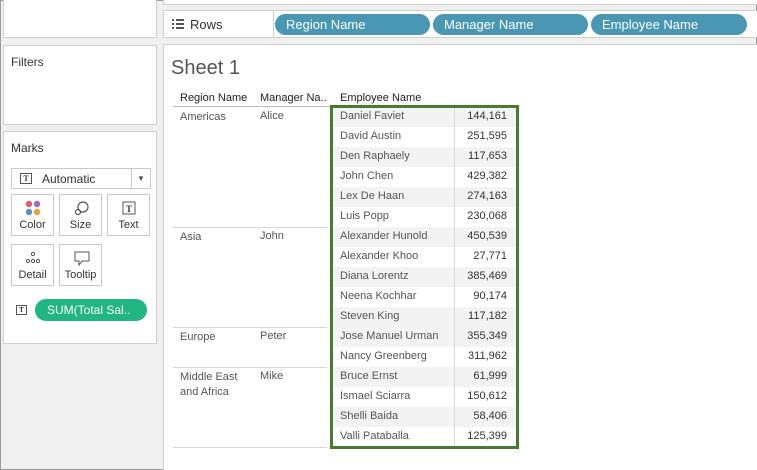 Image resolution: width=757 pixels, height=470 pixels. What do you see at coordinates (272, 116) in the screenshot?
I see `manager-cell: Alice` at bounding box center [272, 116].